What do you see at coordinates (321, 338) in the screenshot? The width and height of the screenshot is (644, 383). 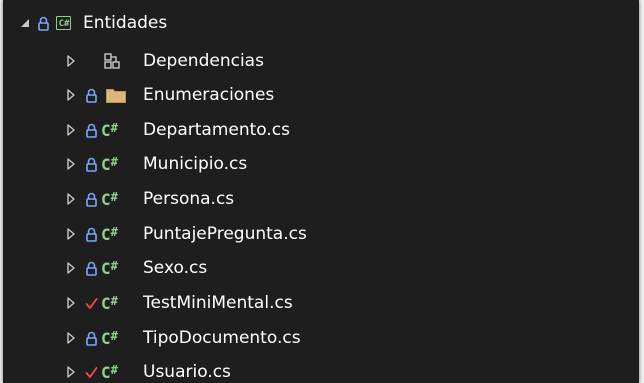 I see `tree-node: C# TipoDocumento.cs` at bounding box center [321, 338].